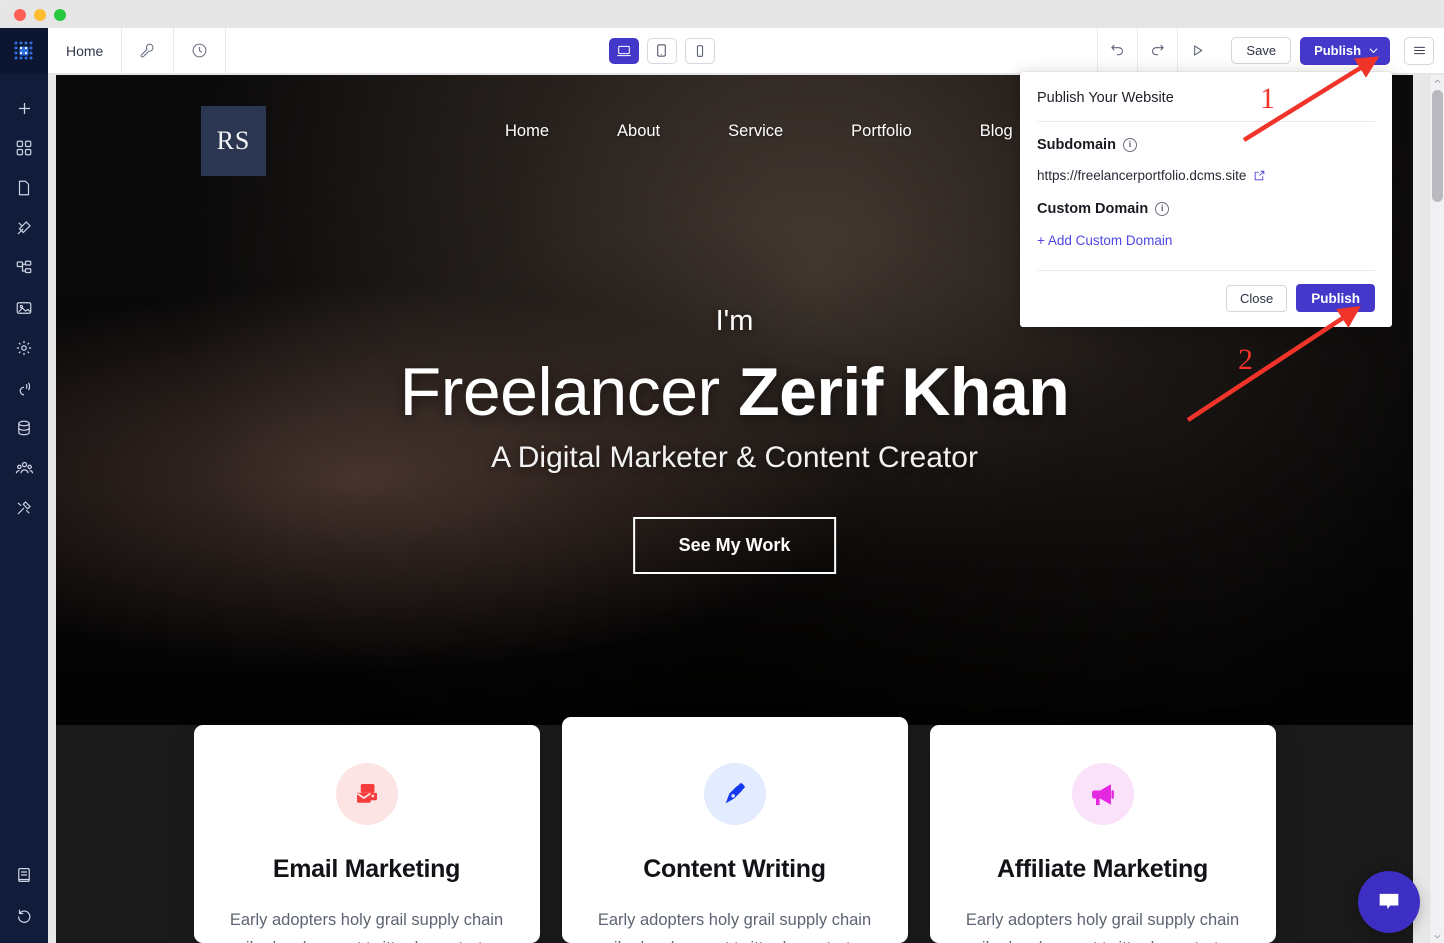 The height and width of the screenshot is (943, 1444). I want to click on sidebar-item-docs, so click(24, 875).